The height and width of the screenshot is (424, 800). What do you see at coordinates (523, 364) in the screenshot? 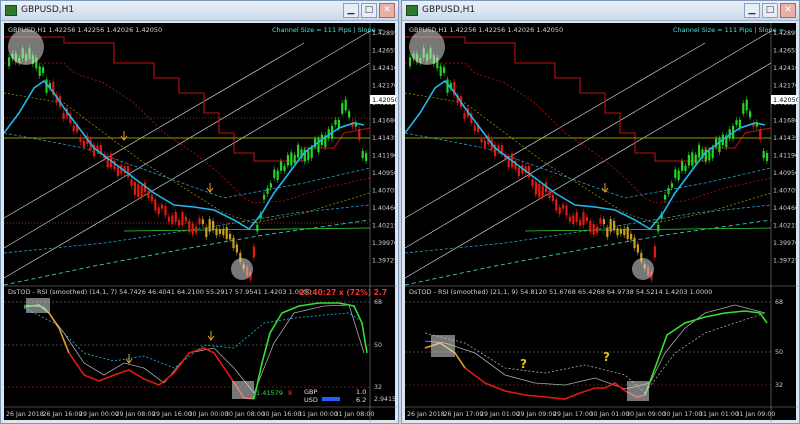
I see `question-marker-1: ?` at bounding box center [523, 364].